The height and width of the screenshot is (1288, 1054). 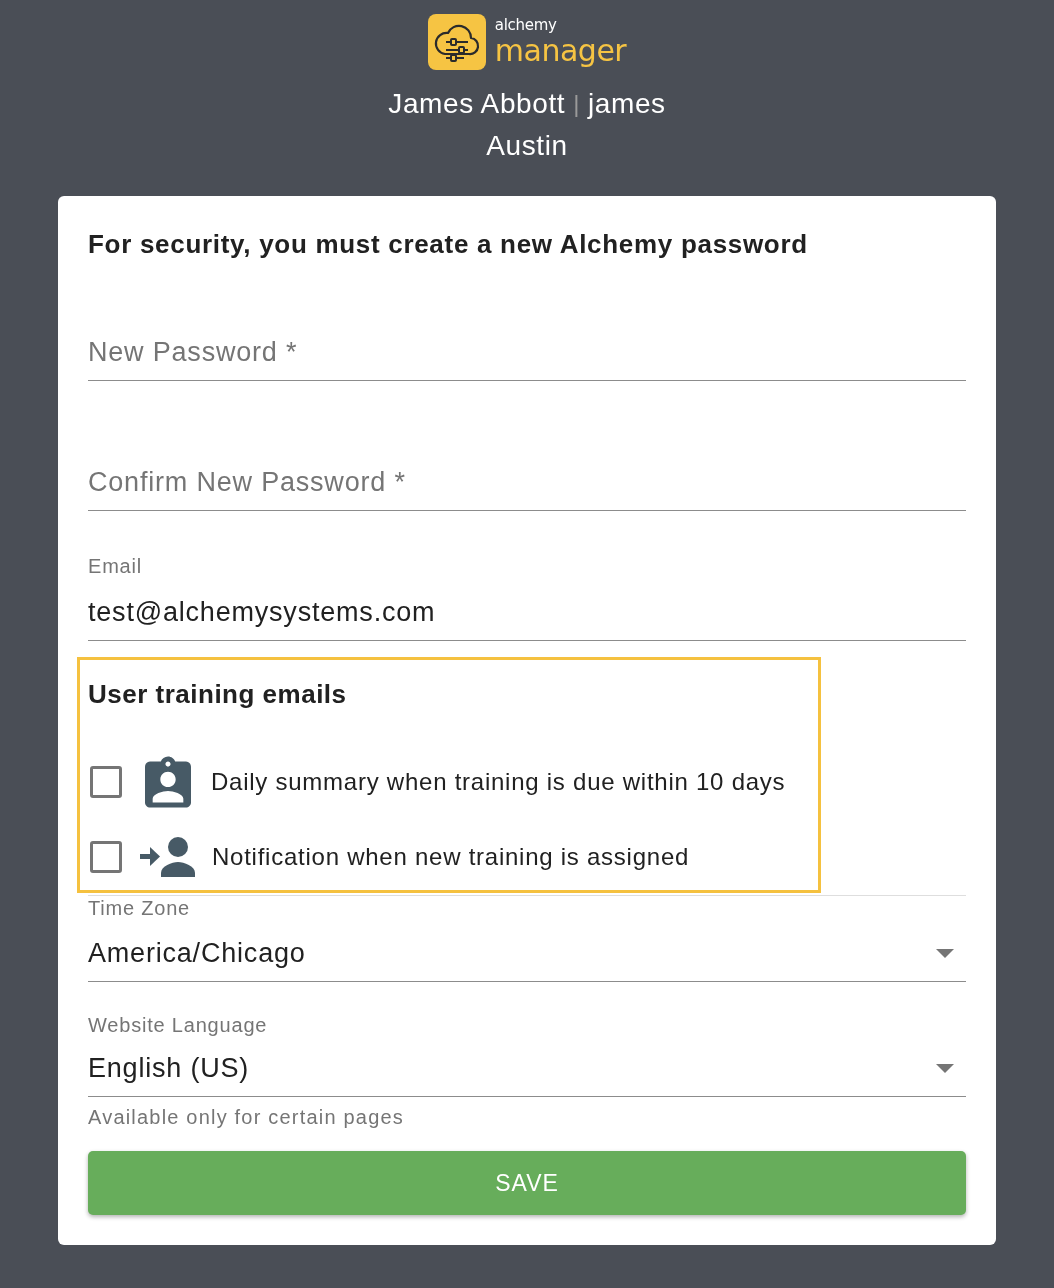 What do you see at coordinates (115, 566) in the screenshot?
I see `field-label: Email` at bounding box center [115, 566].